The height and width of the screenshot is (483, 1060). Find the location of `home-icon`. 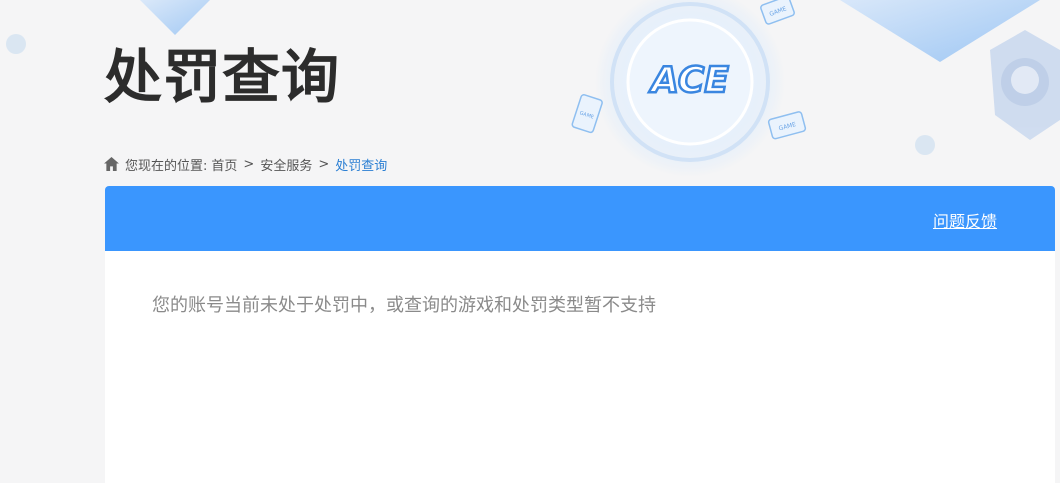

home-icon is located at coordinates (111, 164).